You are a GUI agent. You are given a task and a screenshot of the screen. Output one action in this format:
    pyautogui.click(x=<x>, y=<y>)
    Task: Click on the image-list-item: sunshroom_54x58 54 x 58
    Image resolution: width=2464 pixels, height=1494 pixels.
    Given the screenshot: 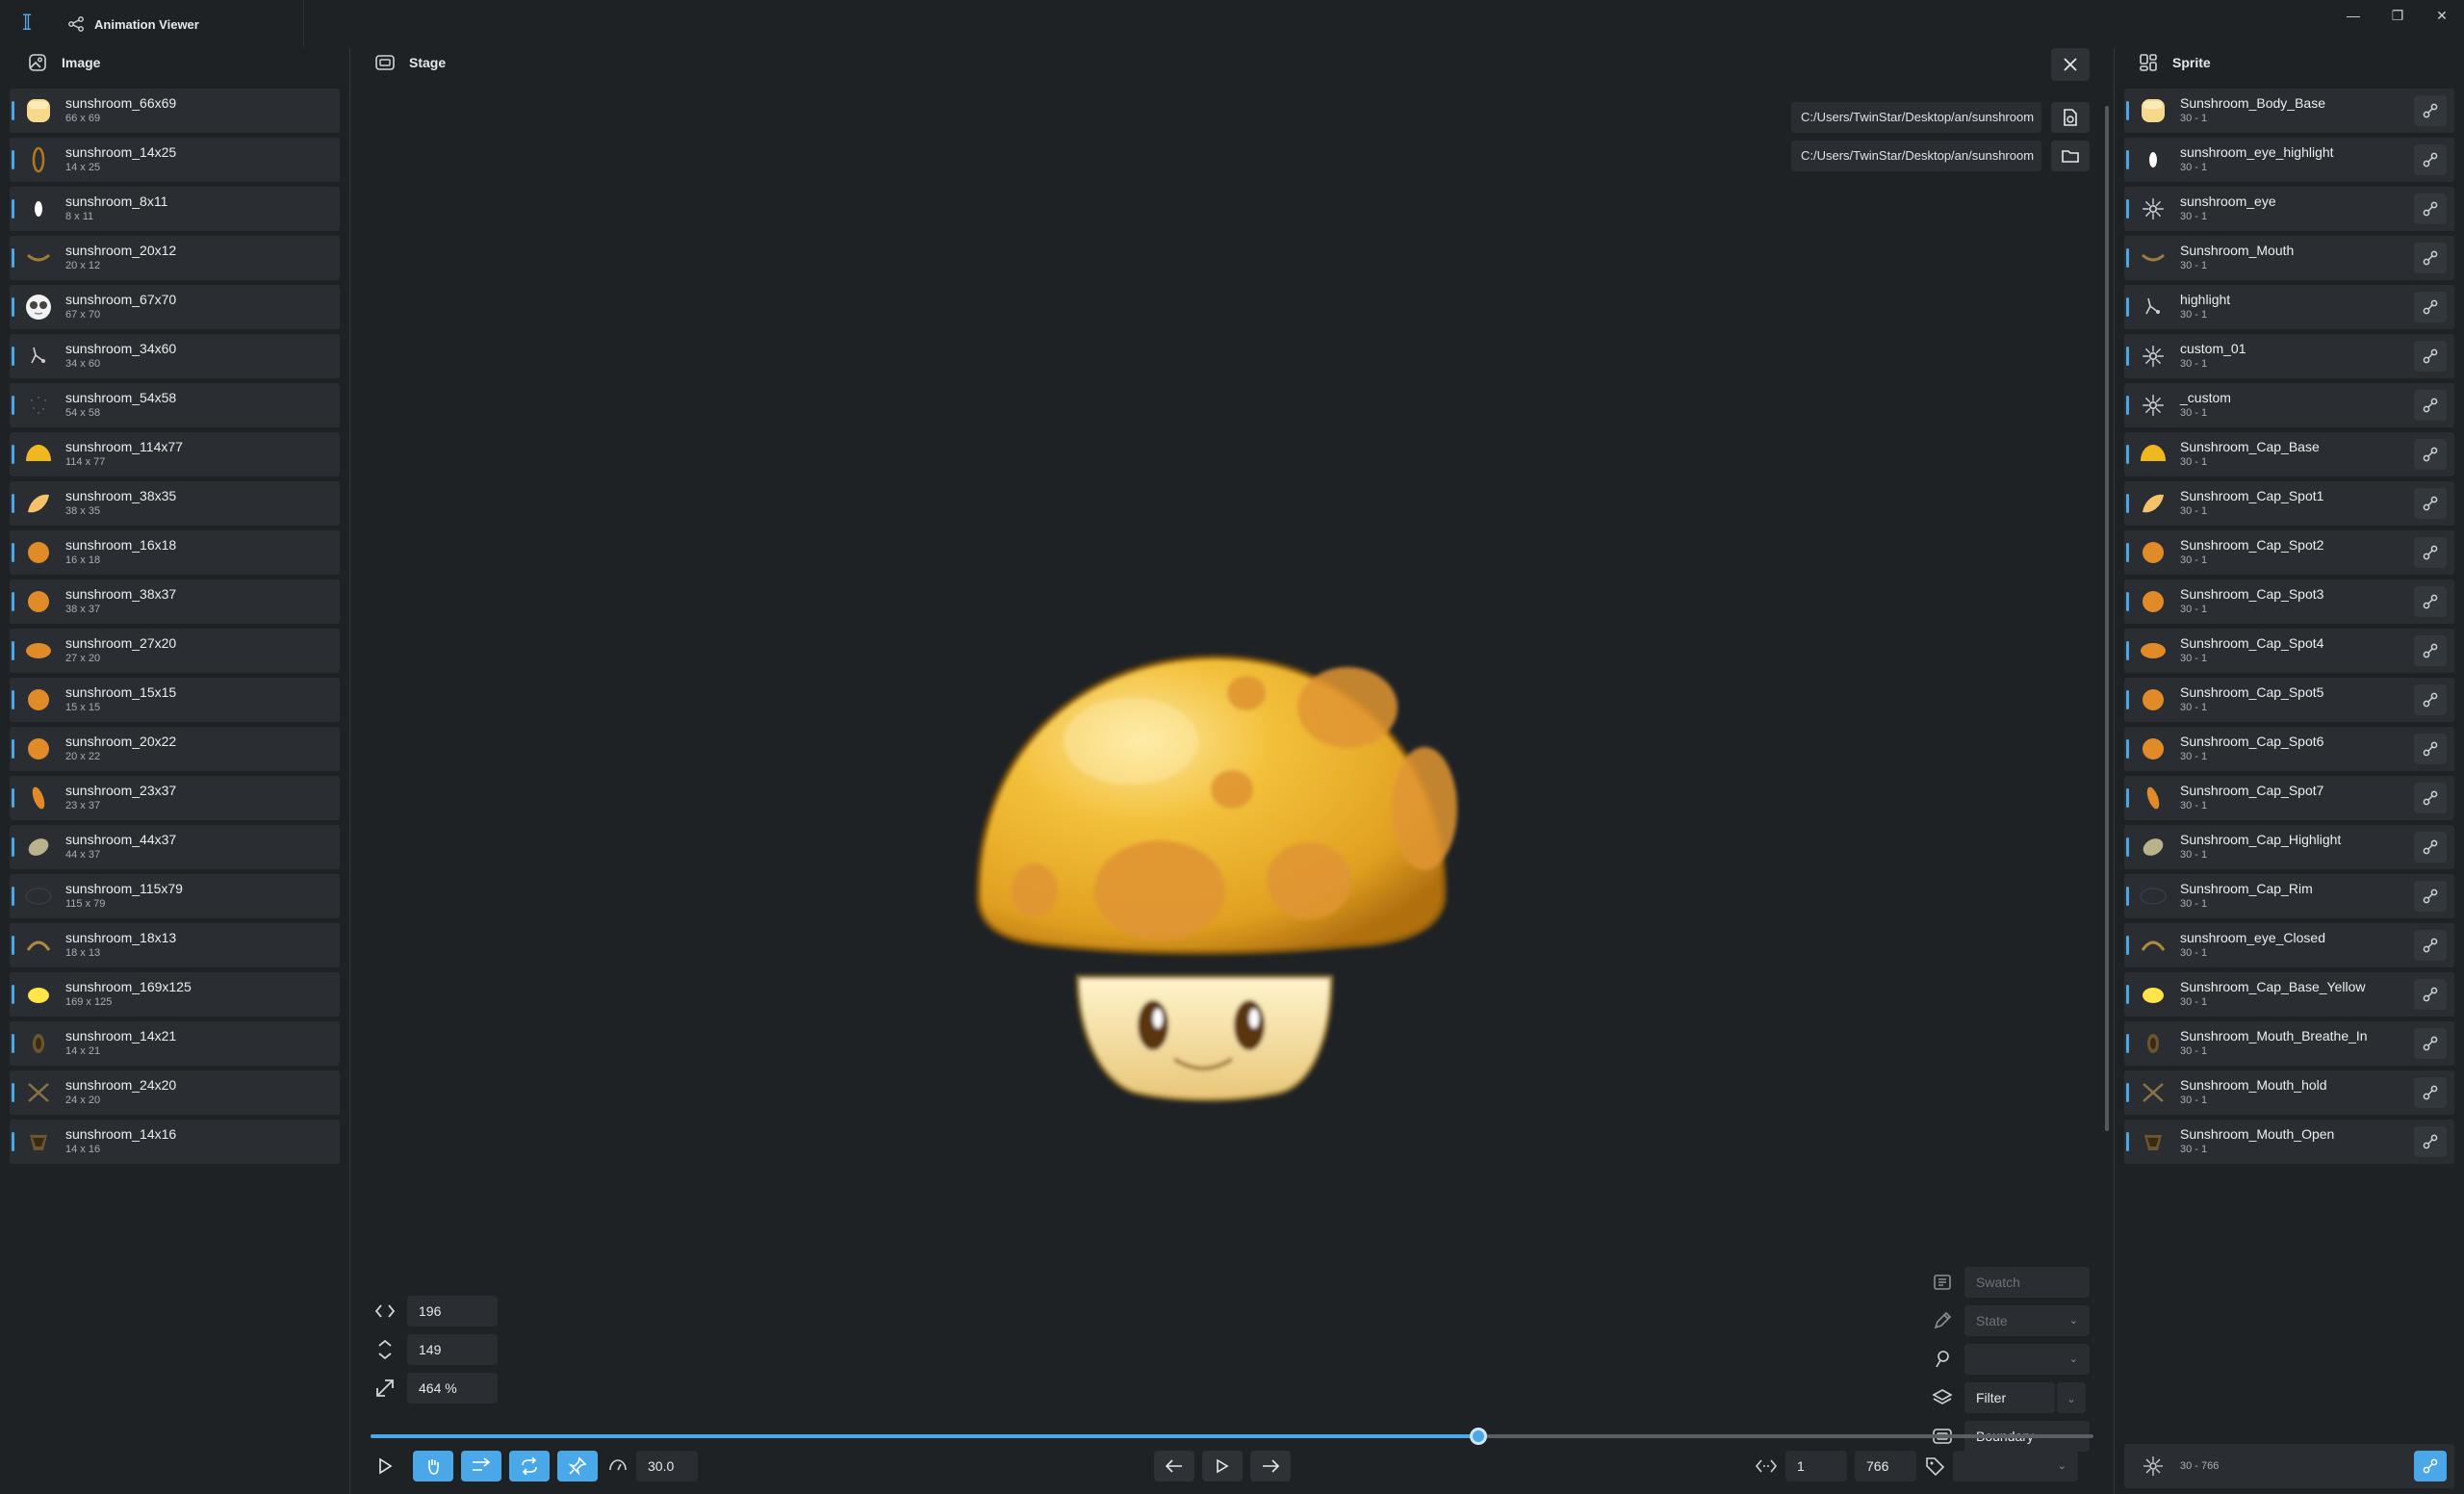 What is the action you would take?
    pyautogui.click(x=175, y=405)
    